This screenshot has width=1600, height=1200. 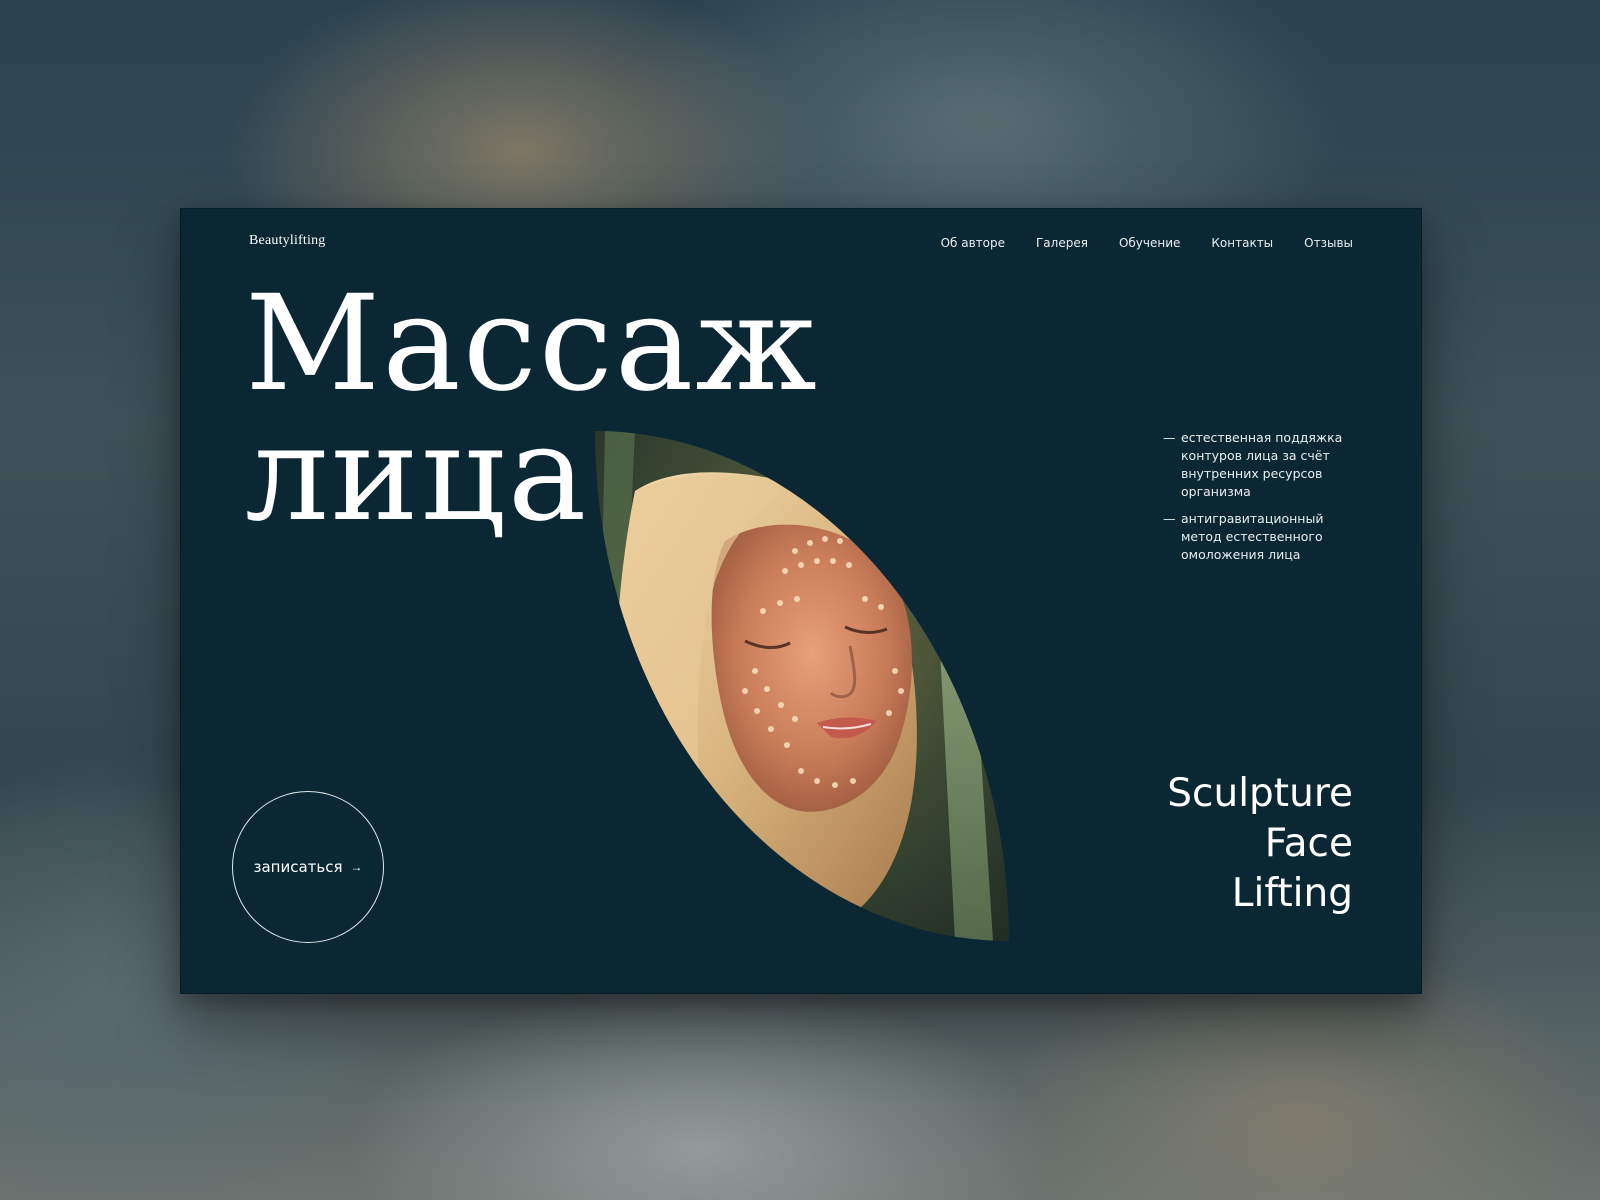 I want to click on hero-title-line-2: лица, so click(x=417, y=474).